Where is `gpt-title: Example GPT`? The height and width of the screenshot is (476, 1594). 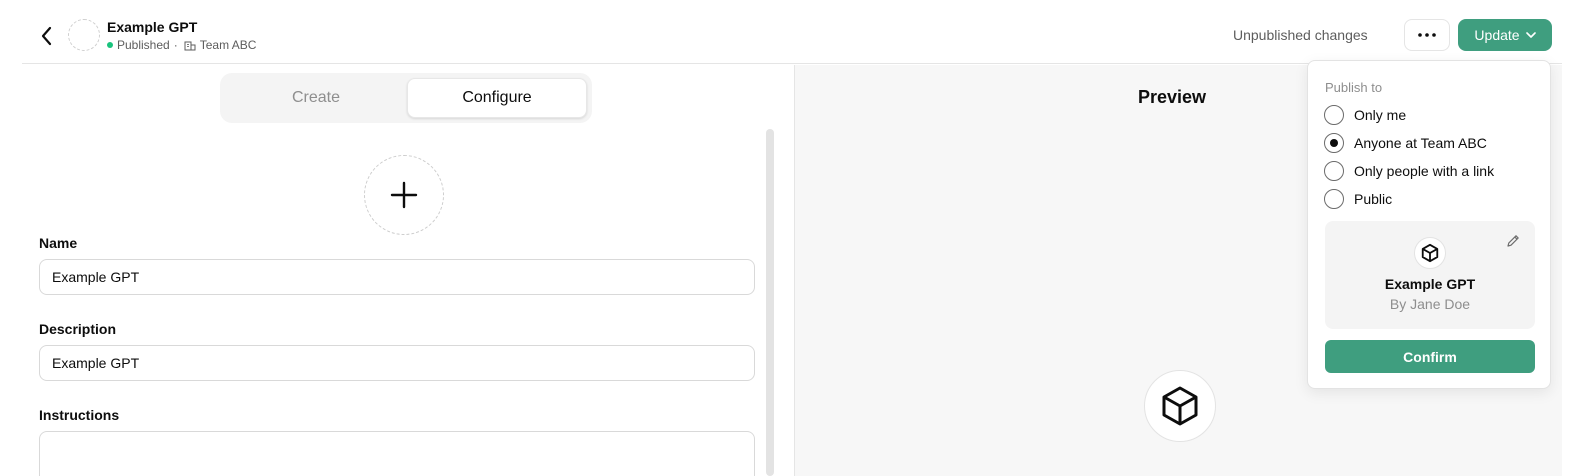 gpt-title: Example GPT is located at coordinates (152, 27).